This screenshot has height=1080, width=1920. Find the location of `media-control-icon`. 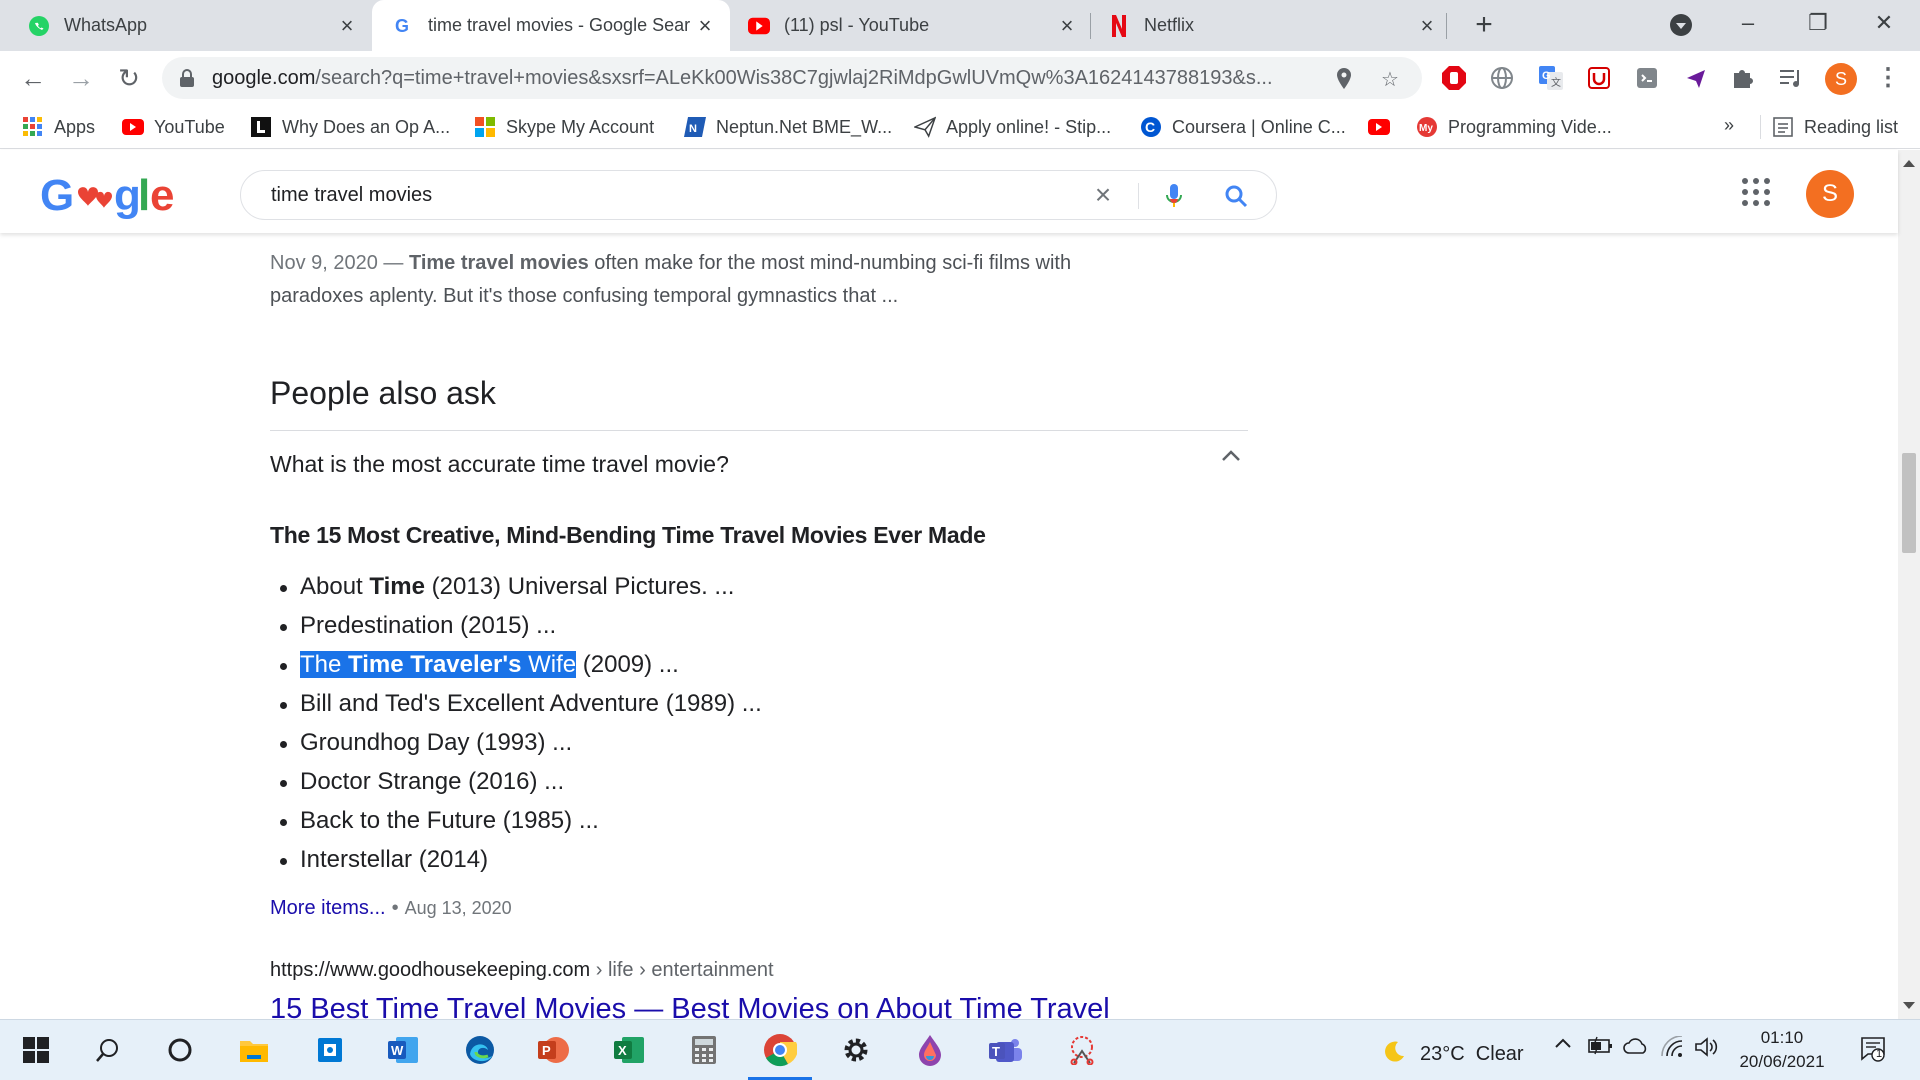

media-control-icon is located at coordinates (1791, 78).